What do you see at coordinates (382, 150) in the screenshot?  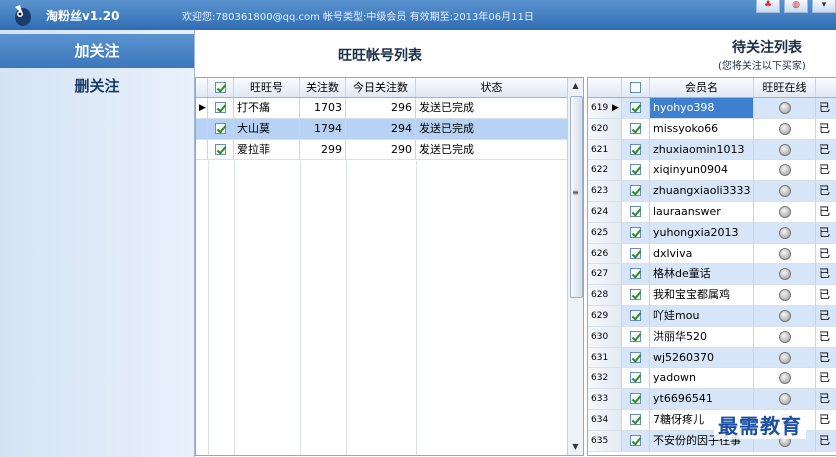 I see `table-row: 爱拉菲 299 290 发送已完成` at bounding box center [382, 150].